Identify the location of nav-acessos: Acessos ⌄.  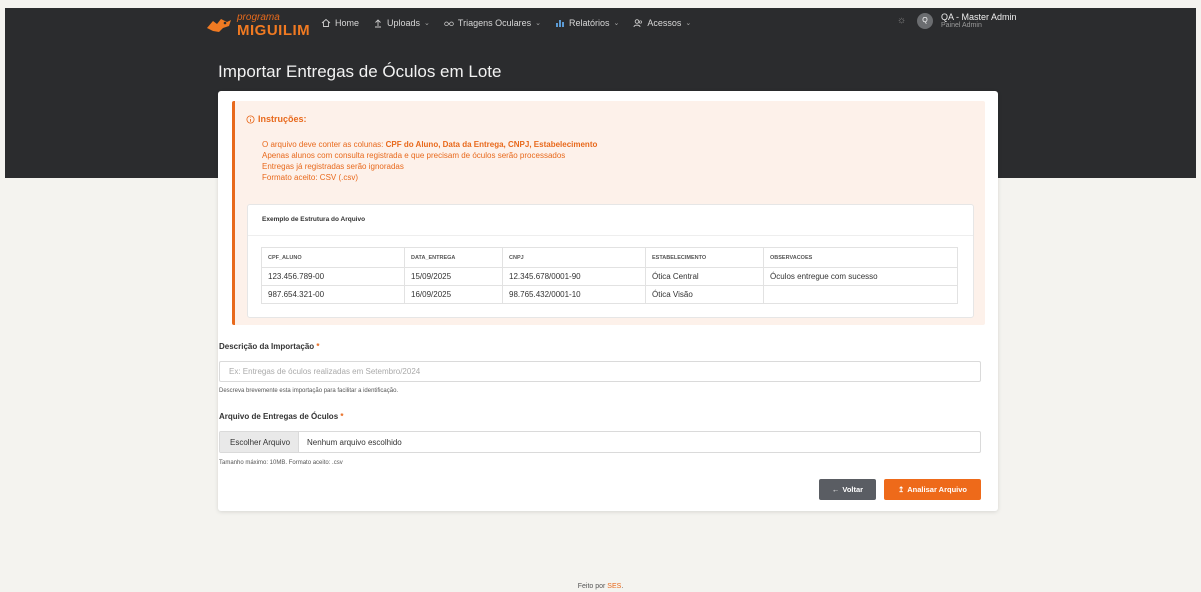
(662, 23).